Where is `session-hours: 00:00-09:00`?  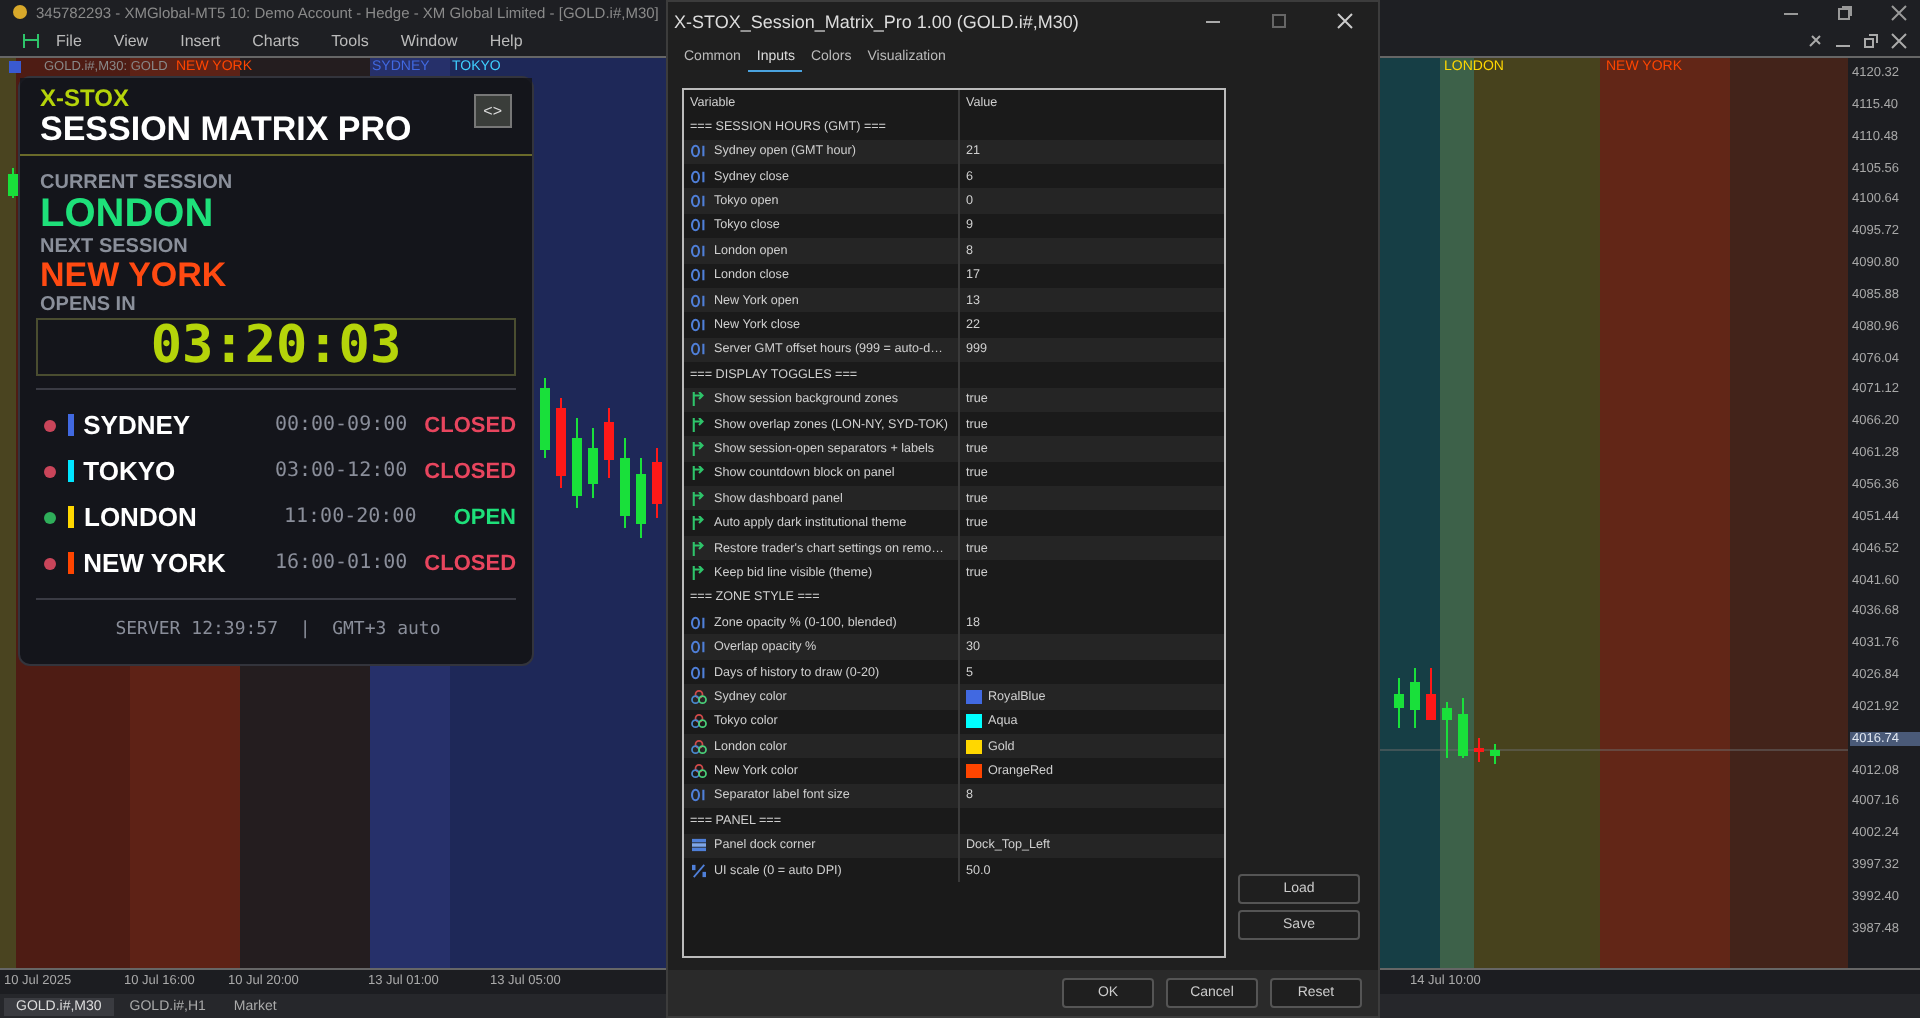
session-hours: 00:00-09:00 is located at coordinates (342, 425).